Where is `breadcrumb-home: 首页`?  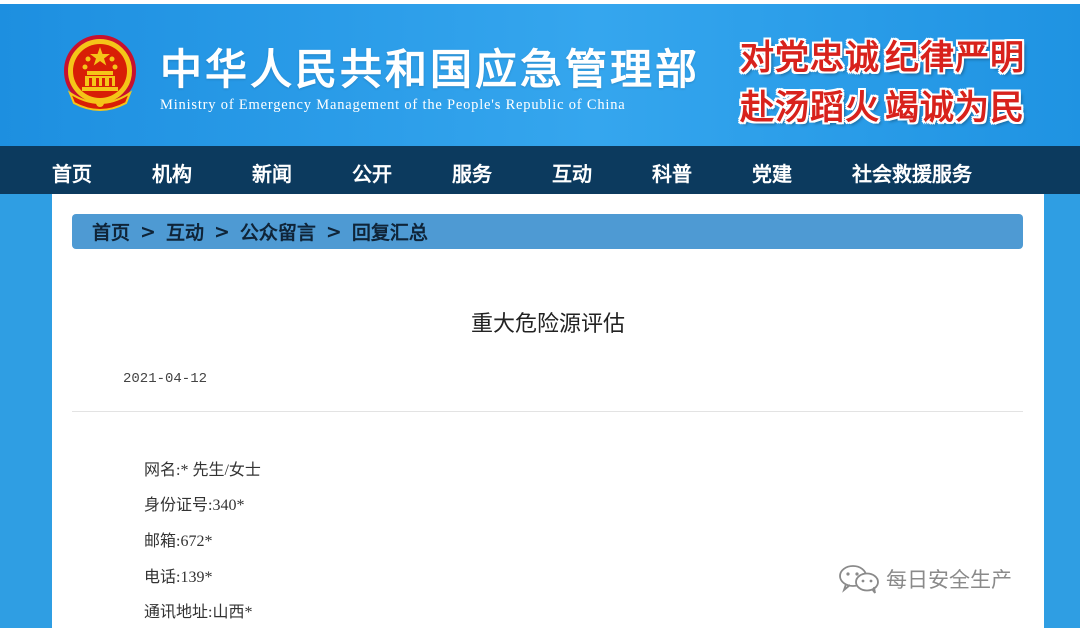
breadcrumb-home: 首页 is located at coordinates (111, 231).